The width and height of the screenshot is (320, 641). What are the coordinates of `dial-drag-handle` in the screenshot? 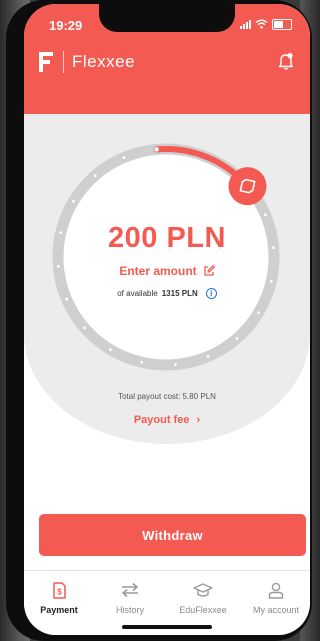 It's located at (247, 186).